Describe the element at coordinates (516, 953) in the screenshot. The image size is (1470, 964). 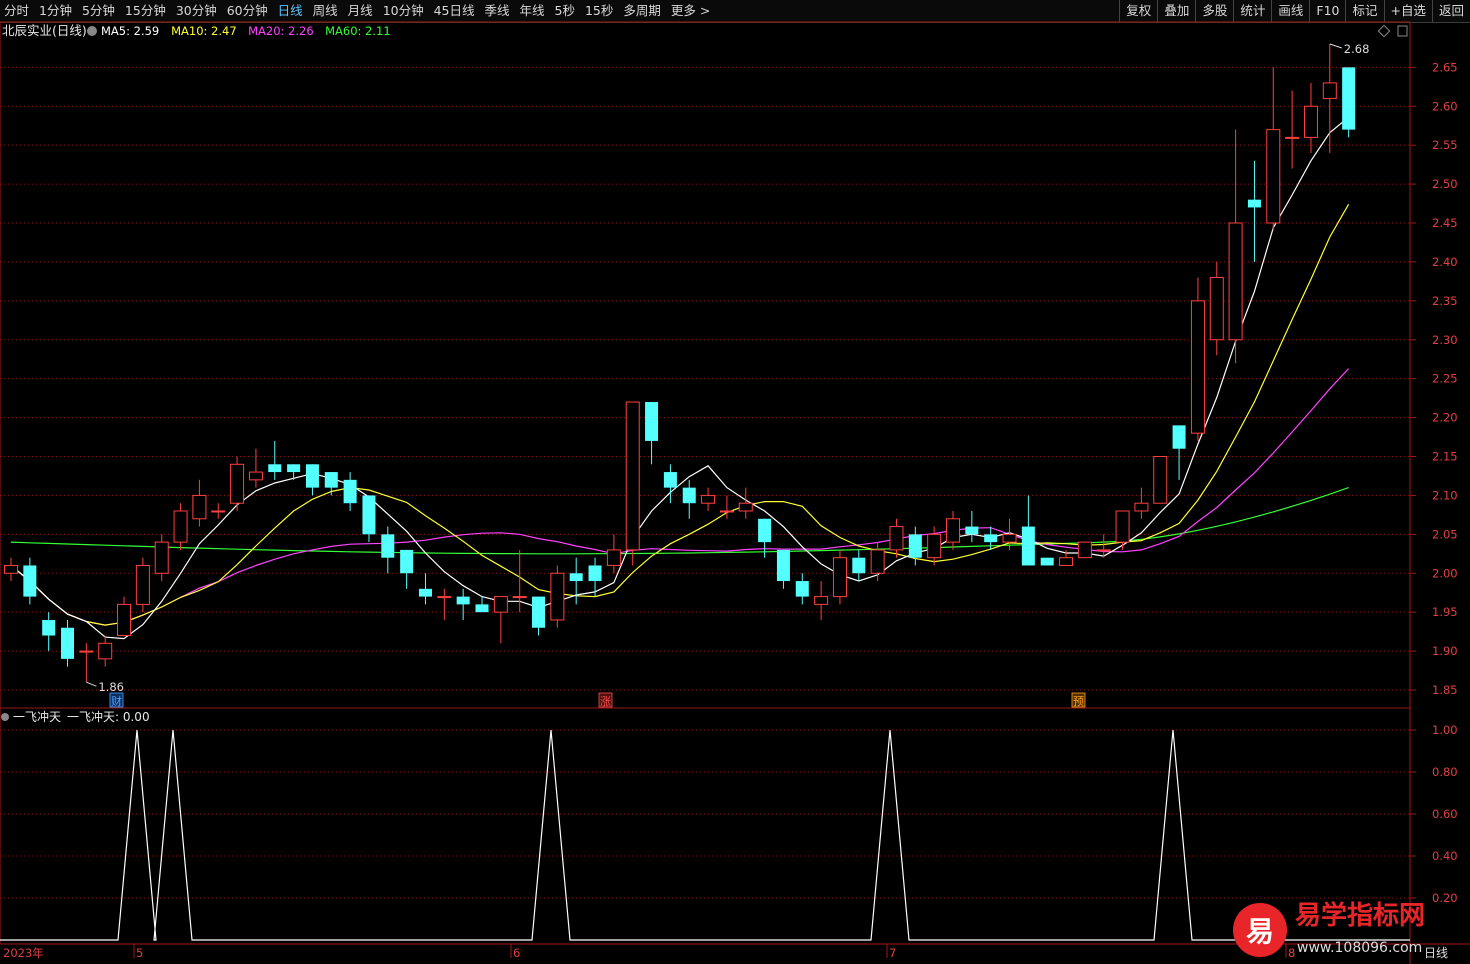
I see `x-axis-label-2: 6` at that location.